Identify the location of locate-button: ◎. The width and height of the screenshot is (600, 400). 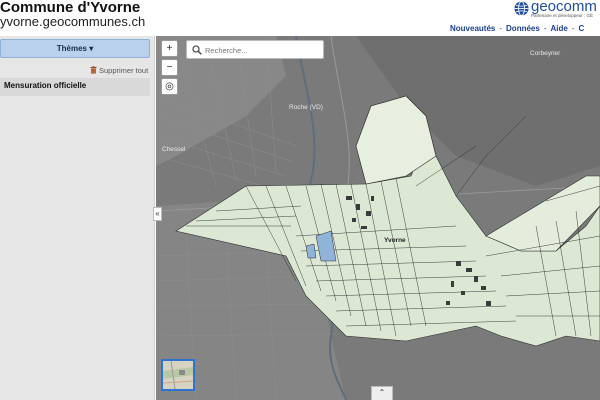
(169, 86).